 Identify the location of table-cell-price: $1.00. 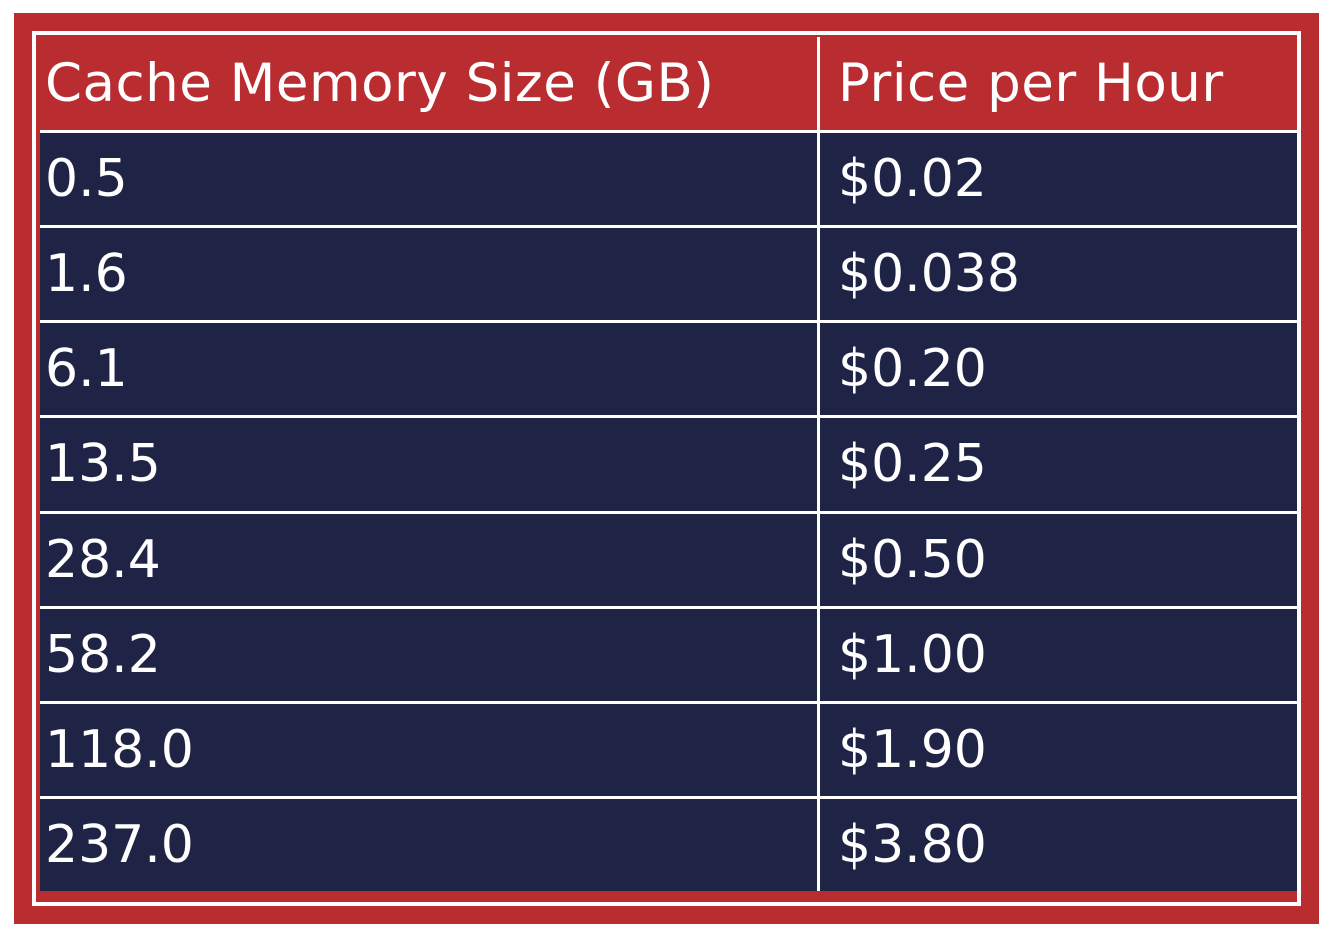
(1058, 653).